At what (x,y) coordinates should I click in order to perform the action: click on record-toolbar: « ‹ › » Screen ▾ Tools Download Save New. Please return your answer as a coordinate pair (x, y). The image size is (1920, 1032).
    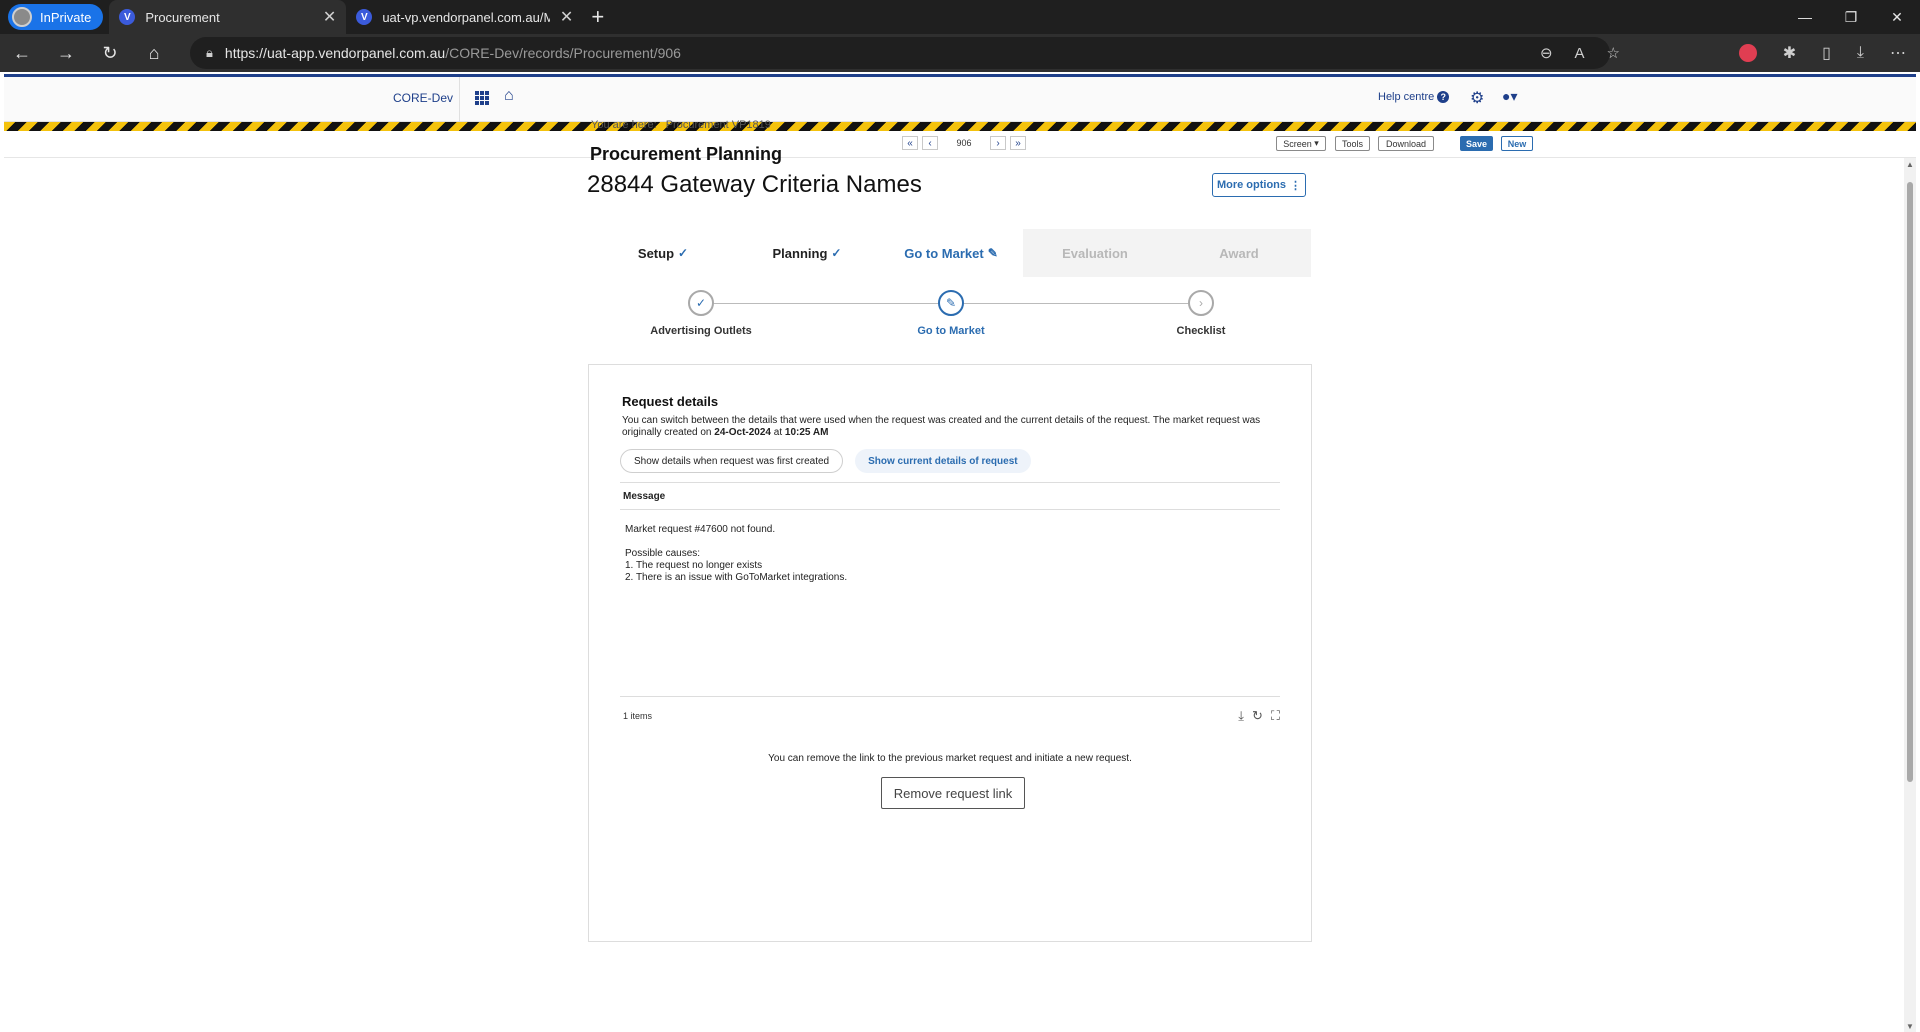
    Looking at the image, I should click on (960, 144).